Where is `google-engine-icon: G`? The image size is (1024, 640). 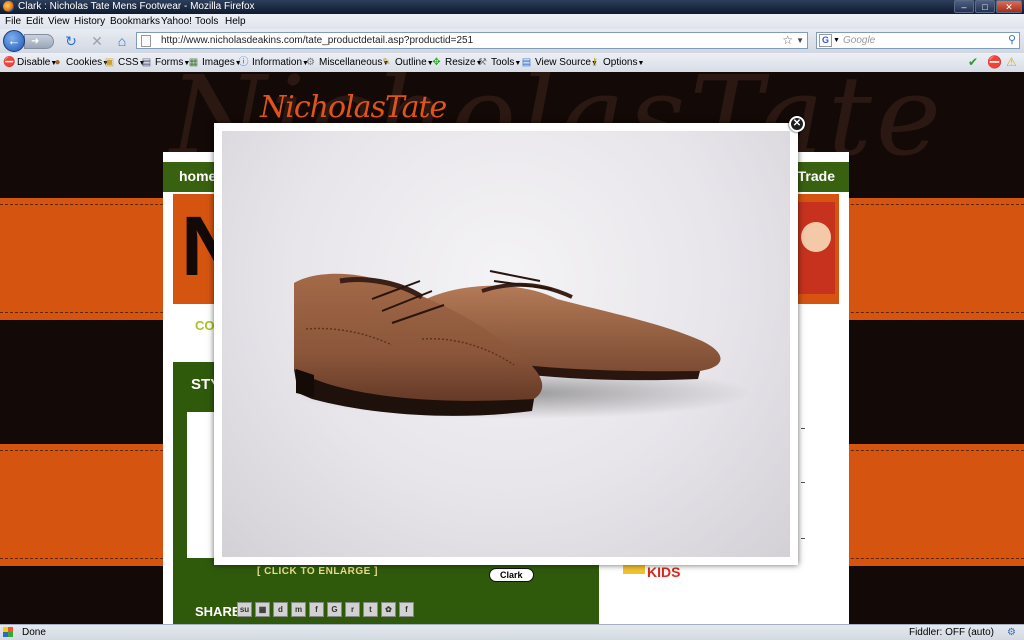
google-engine-icon: G is located at coordinates (825, 40).